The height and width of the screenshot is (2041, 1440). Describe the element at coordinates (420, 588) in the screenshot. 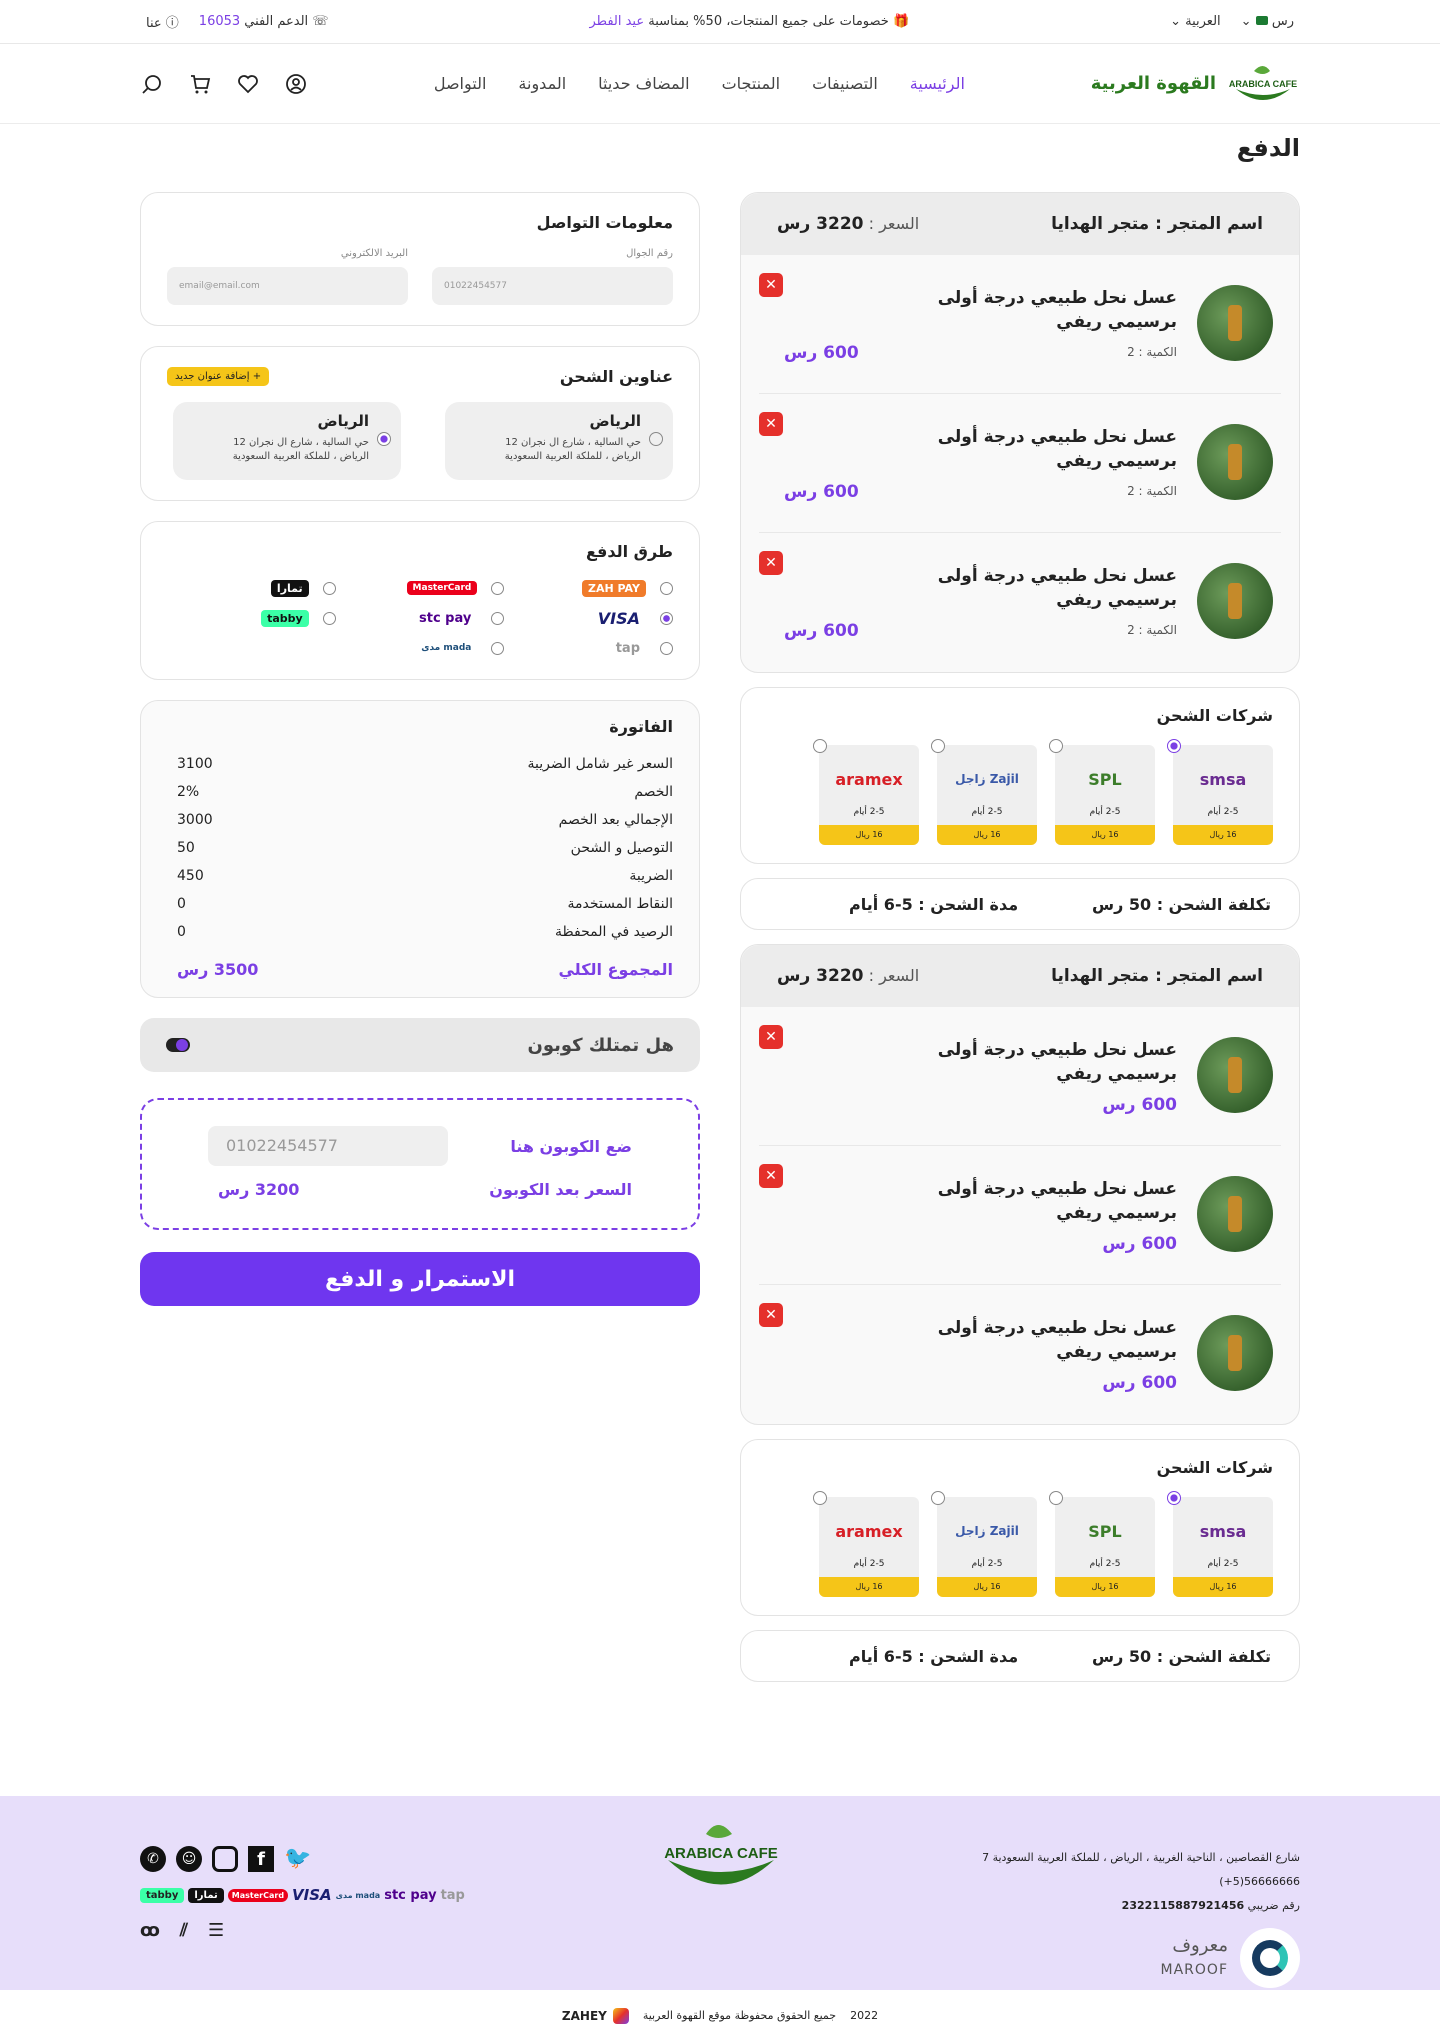

I see `payment-option: MasterCard` at that location.